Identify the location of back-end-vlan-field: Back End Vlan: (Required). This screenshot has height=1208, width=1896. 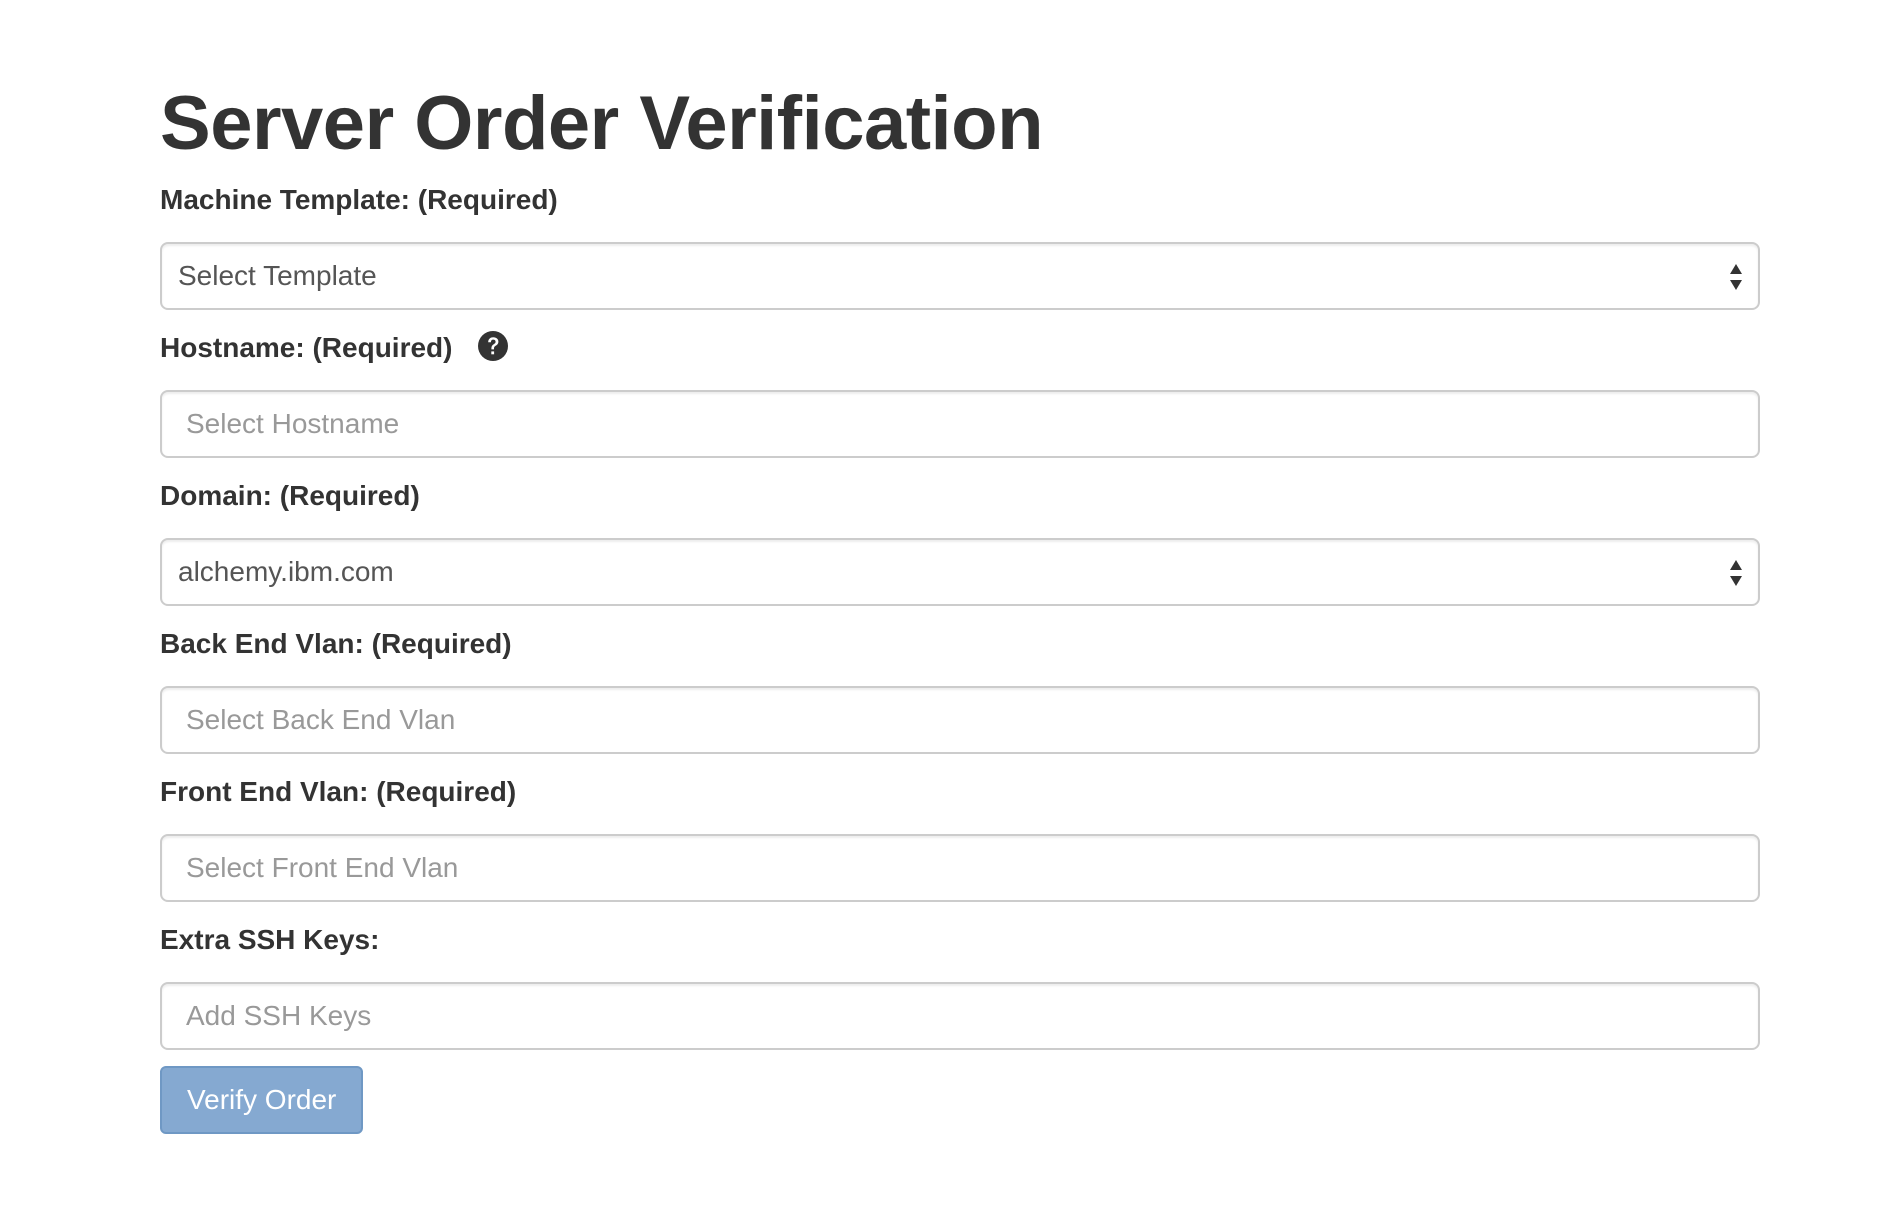
(960, 690).